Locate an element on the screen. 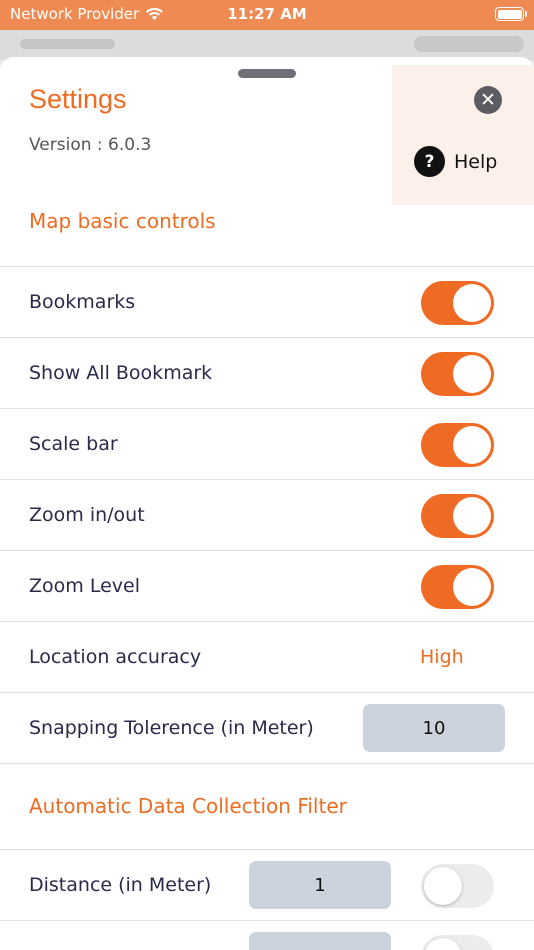 Image resolution: width=534 pixels, height=950 pixels. status-time: 11:27 AM is located at coordinates (267, 14).